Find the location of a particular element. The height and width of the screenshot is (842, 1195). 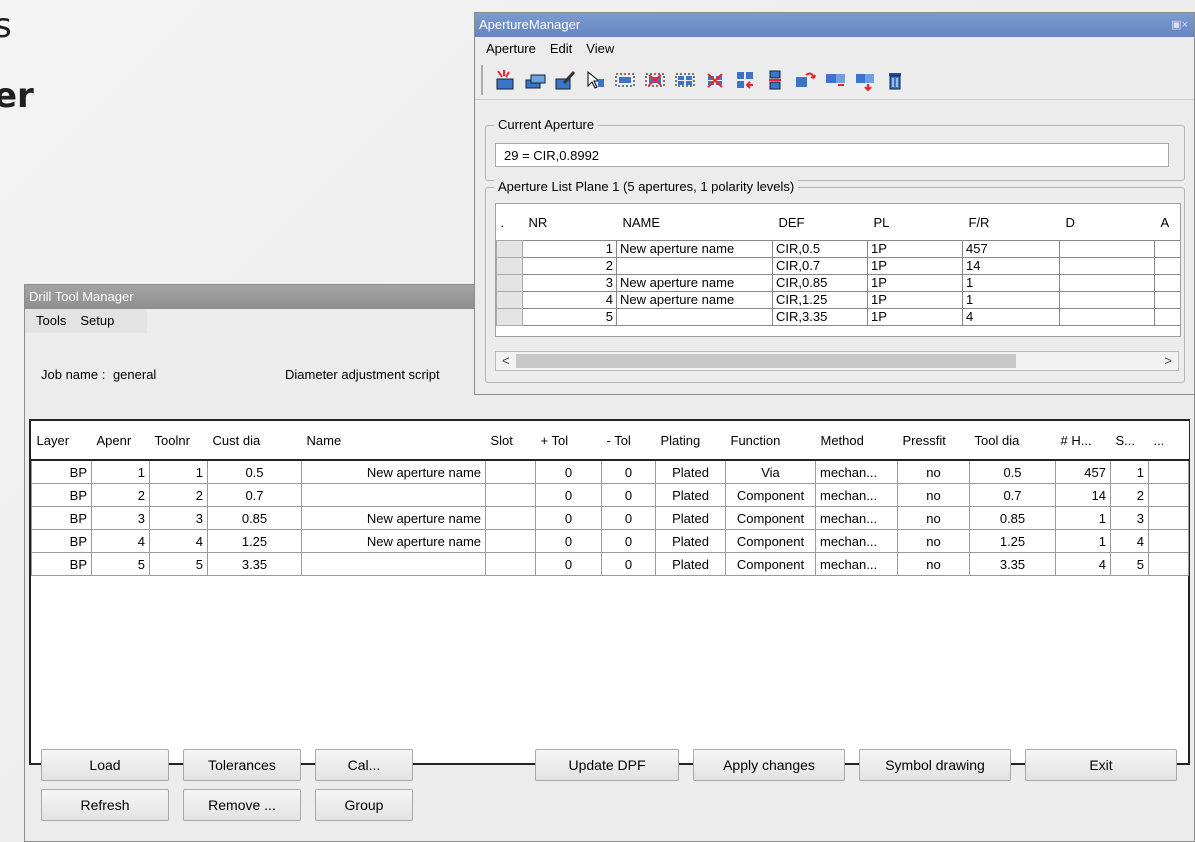

column-header: PL is located at coordinates (915, 222).